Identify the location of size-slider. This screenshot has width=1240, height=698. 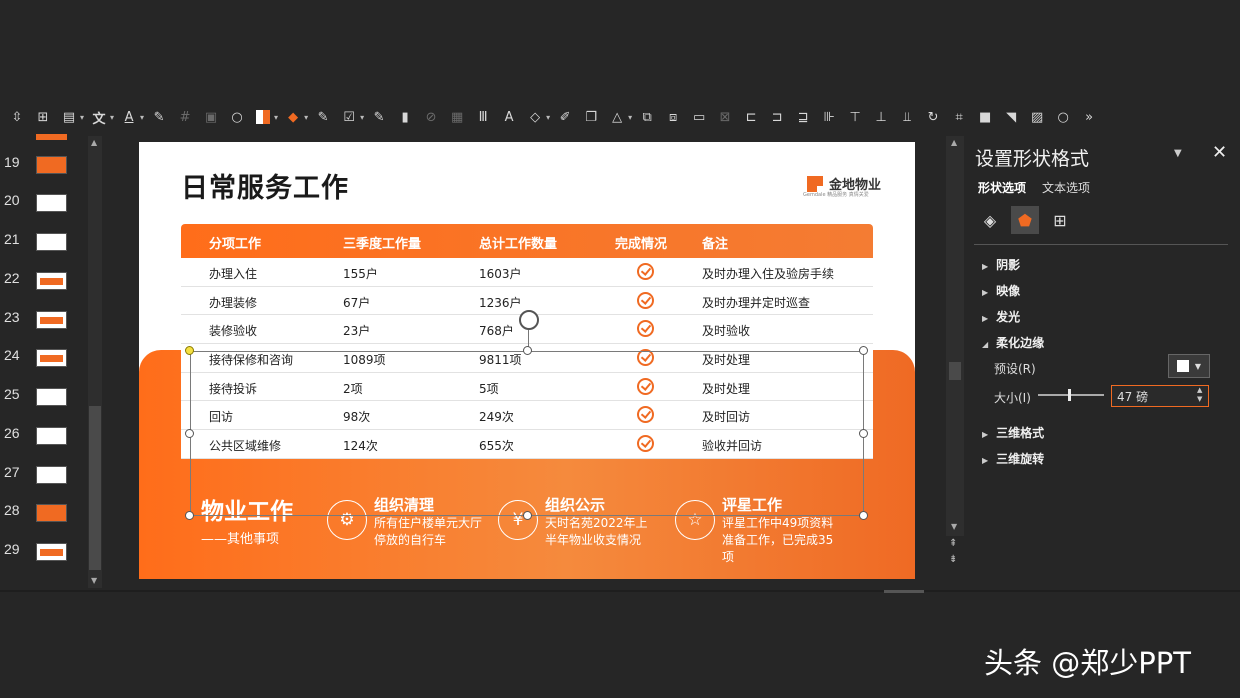
(1071, 395).